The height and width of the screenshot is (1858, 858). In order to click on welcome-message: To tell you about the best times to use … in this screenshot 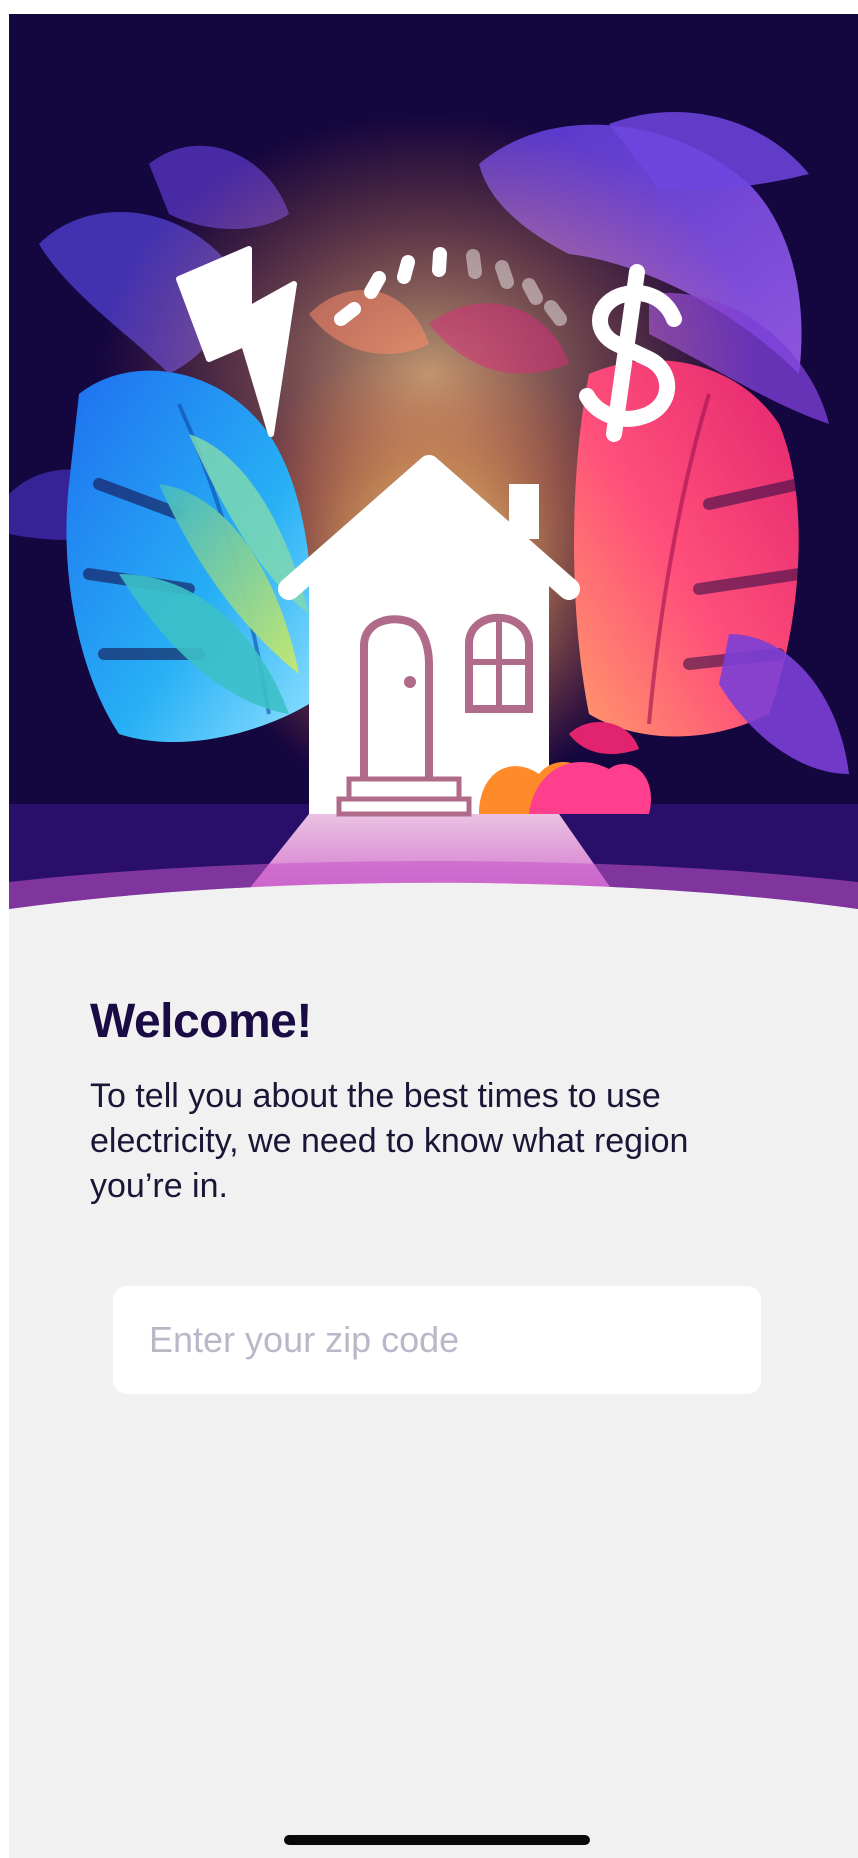, I will do `click(389, 1141)`.